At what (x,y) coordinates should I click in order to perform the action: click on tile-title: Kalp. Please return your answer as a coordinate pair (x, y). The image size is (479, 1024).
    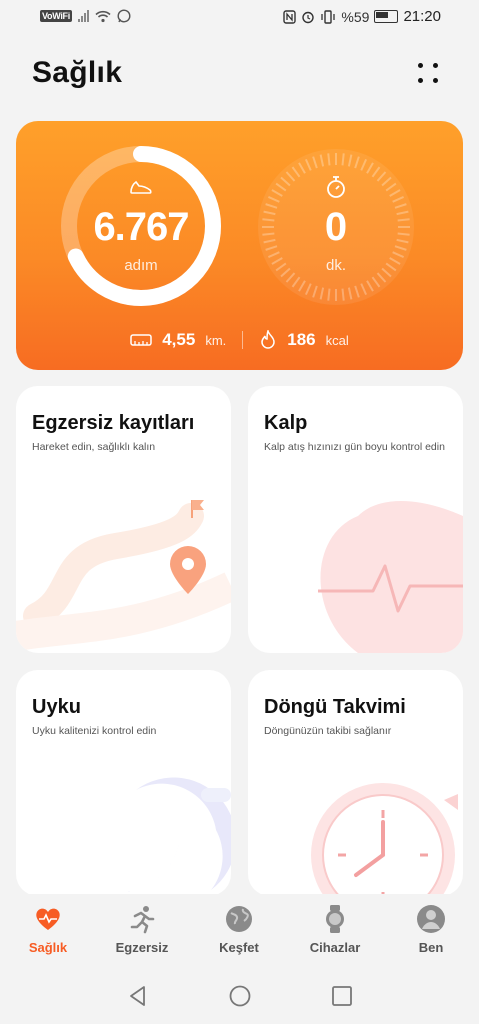
    Looking at the image, I should click on (286, 423).